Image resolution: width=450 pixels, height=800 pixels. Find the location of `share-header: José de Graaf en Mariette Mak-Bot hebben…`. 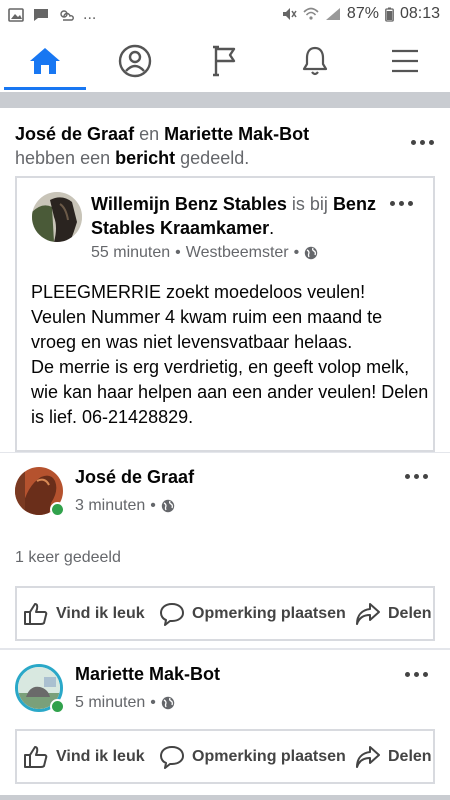

share-header: José de Graaf en Mariette Mak-Bot hebben… is located at coordinates (205, 146).